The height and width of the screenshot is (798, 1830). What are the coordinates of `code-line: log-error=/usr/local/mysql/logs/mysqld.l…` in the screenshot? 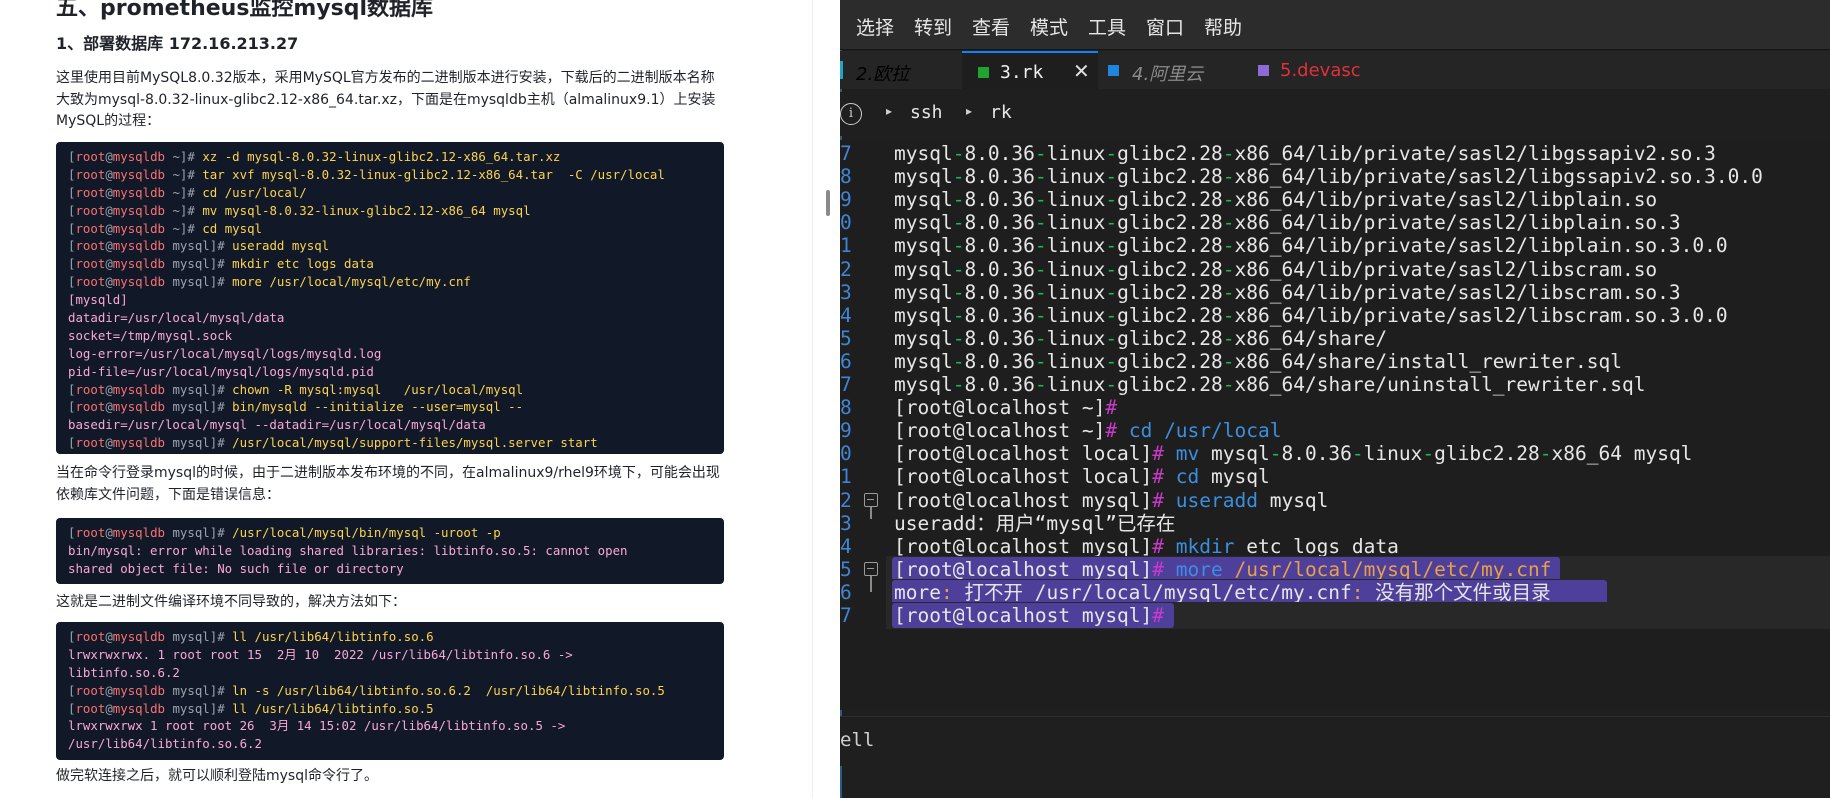 It's located at (390, 354).